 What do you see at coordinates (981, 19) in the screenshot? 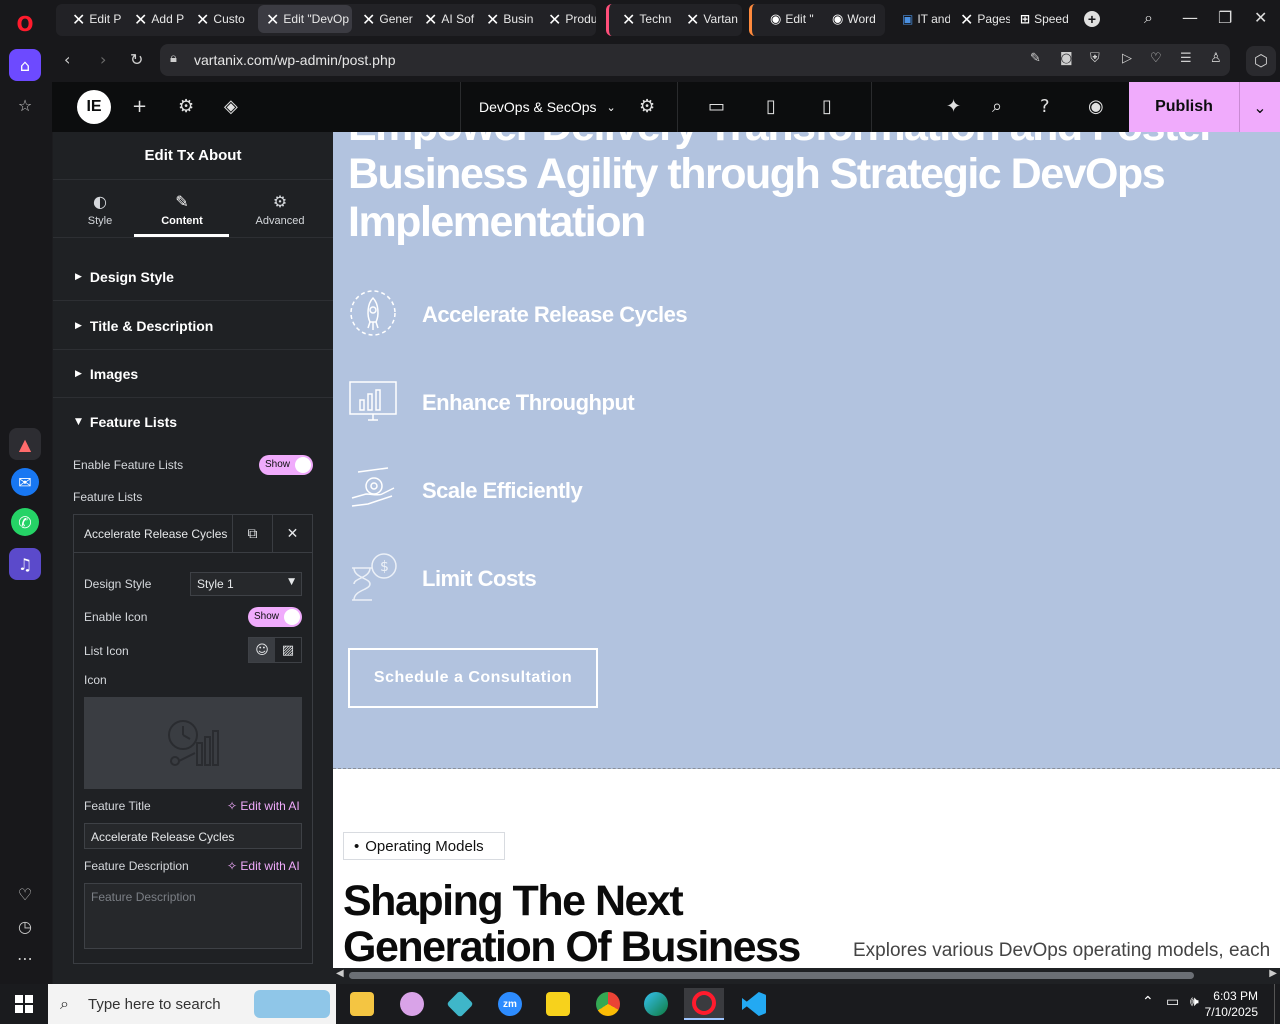
I see `tab: ✕ Pages` at bounding box center [981, 19].